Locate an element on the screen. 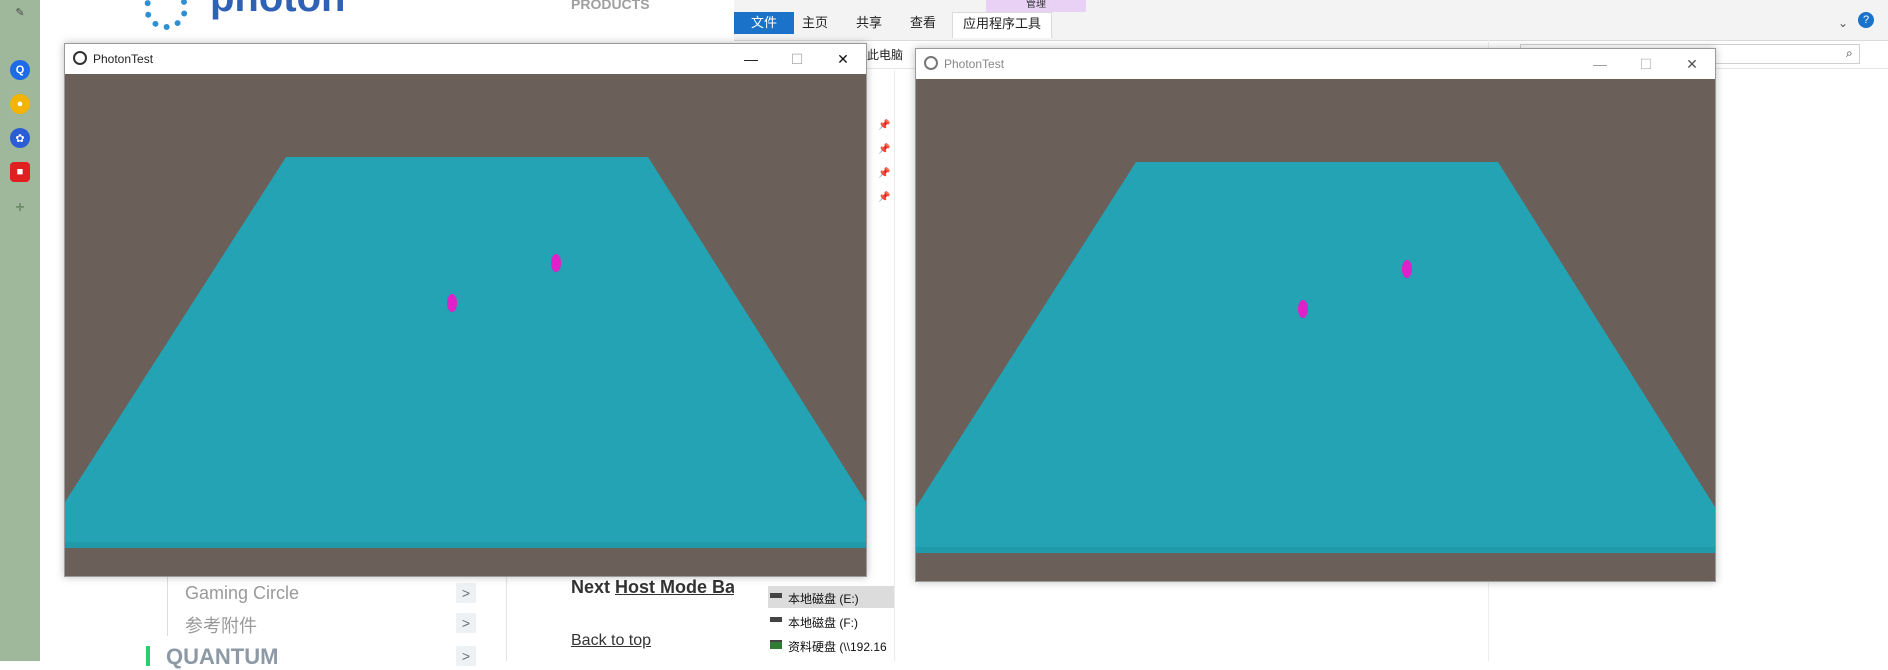 The height and width of the screenshot is (670, 1888). drive-e: 本地磁盘 (E:) is located at coordinates (823, 598).